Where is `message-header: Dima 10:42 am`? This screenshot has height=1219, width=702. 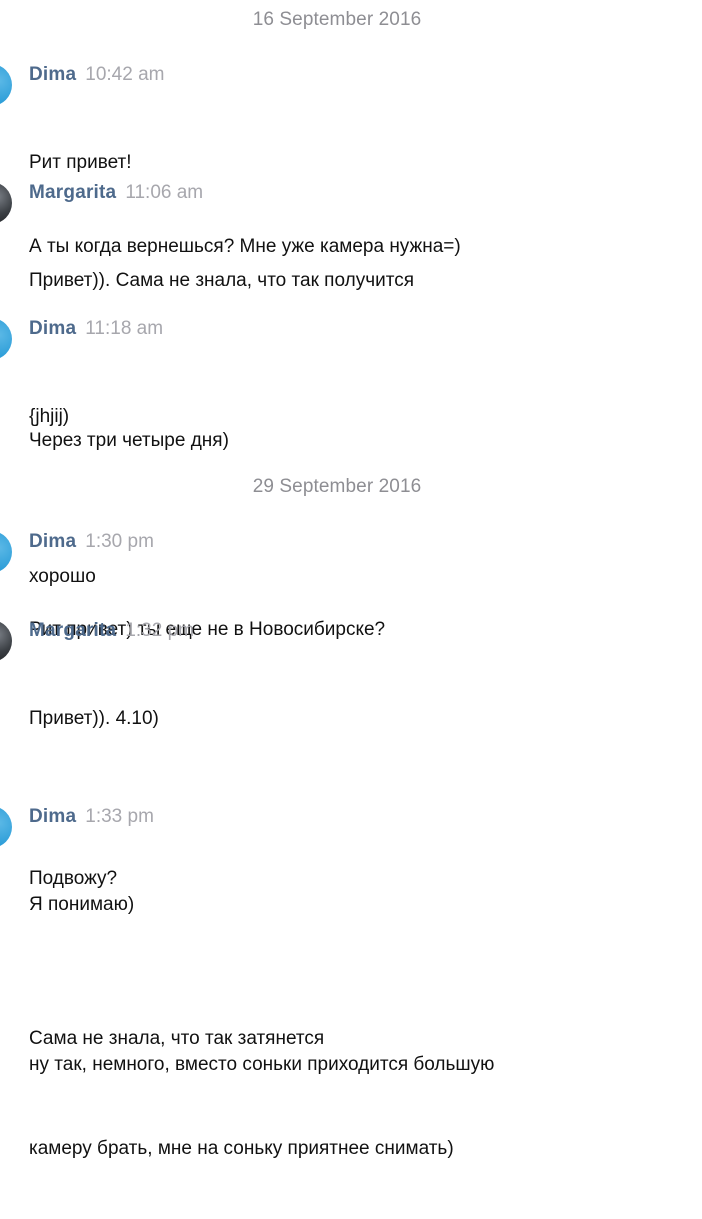 message-header: Dima 10:42 am is located at coordinates (97, 75).